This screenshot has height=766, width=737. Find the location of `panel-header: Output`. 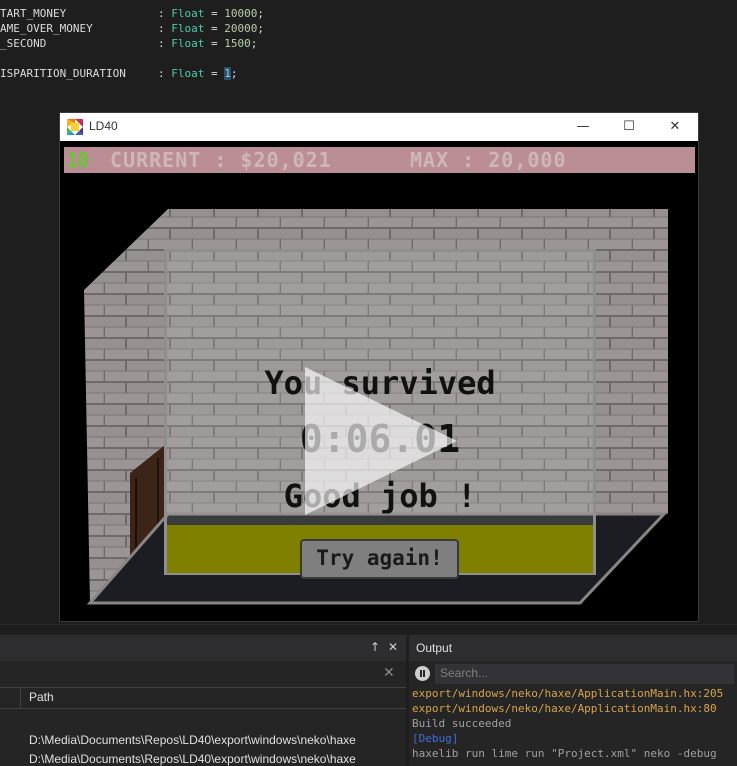

panel-header: Output is located at coordinates (573, 648).